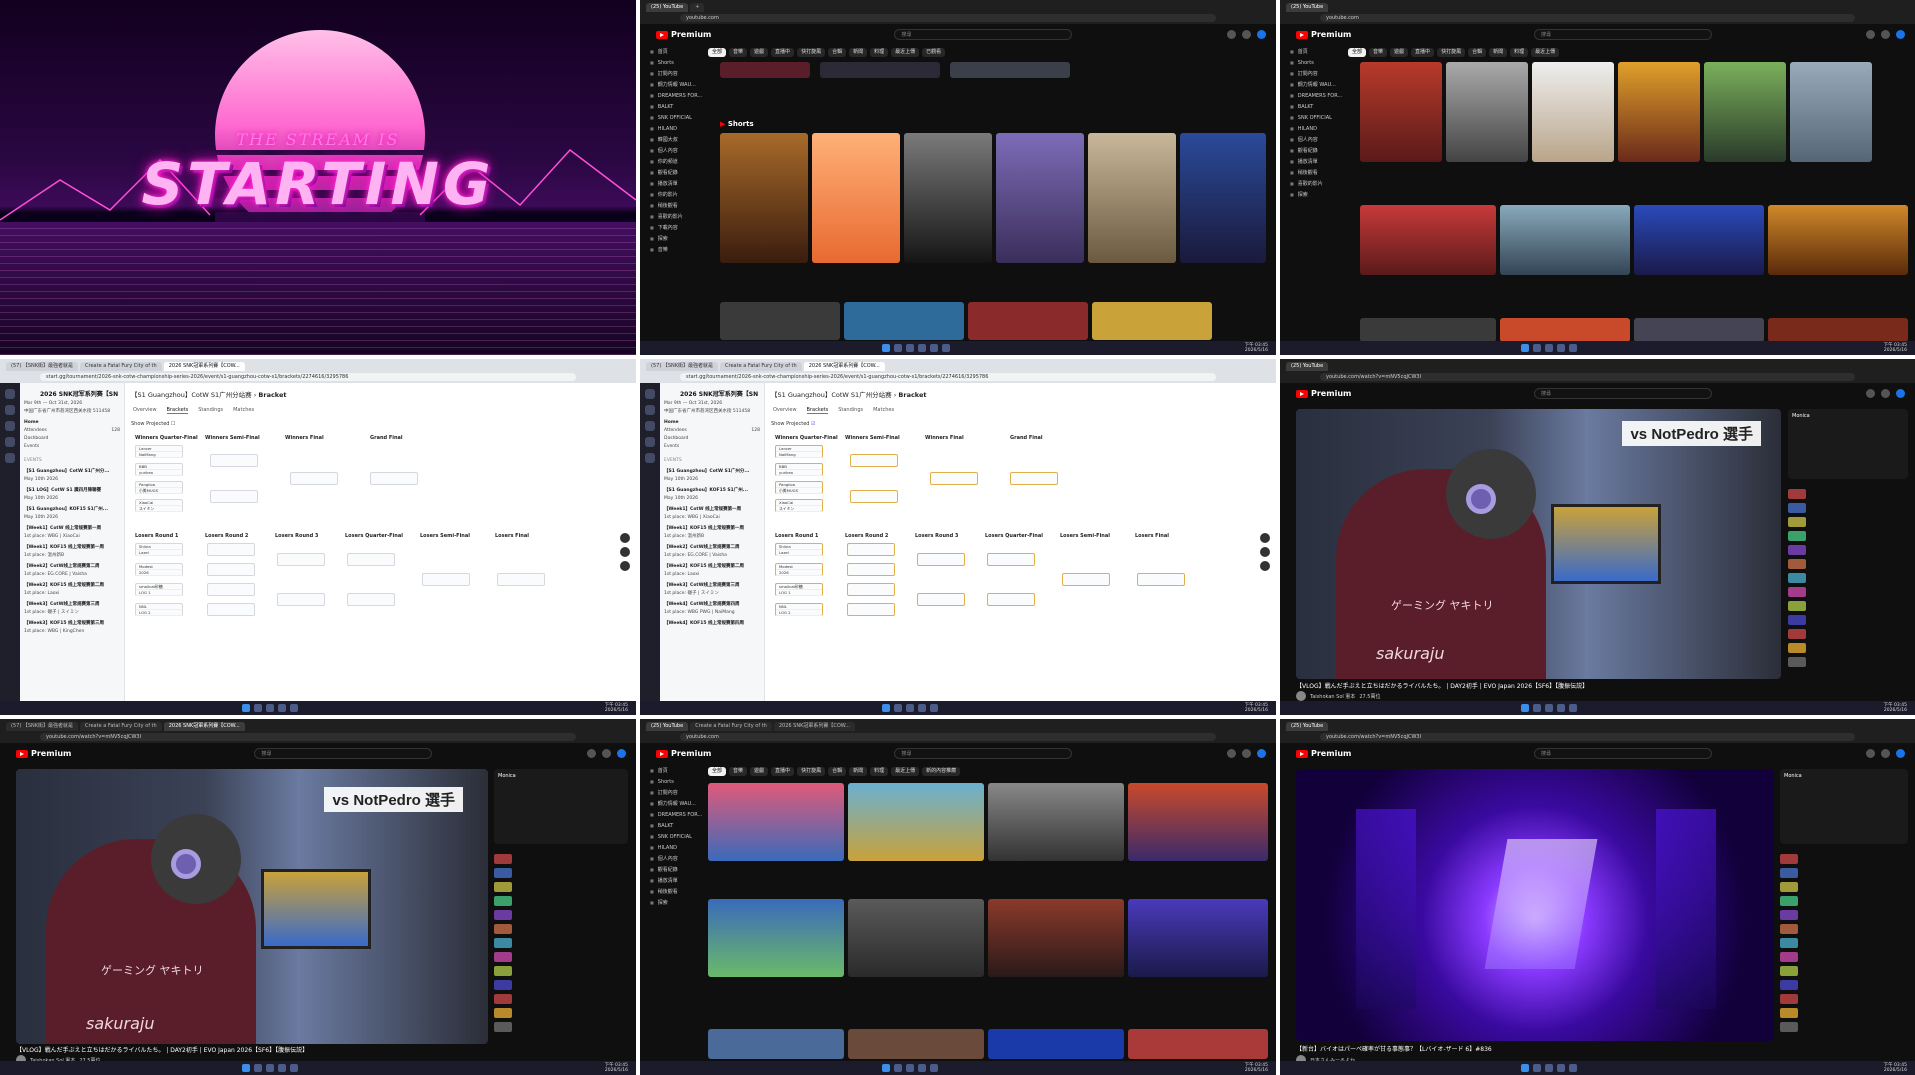 The height and width of the screenshot is (1075, 1915). Describe the element at coordinates (1900, 753) in the screenshot. I see `avatar` at that location.